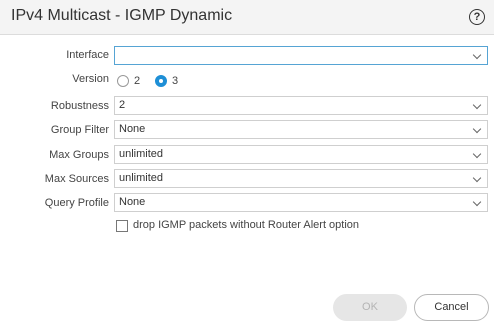 The image size is (494, 334). I want to click on group-filter-select: None, so click(301, 129).